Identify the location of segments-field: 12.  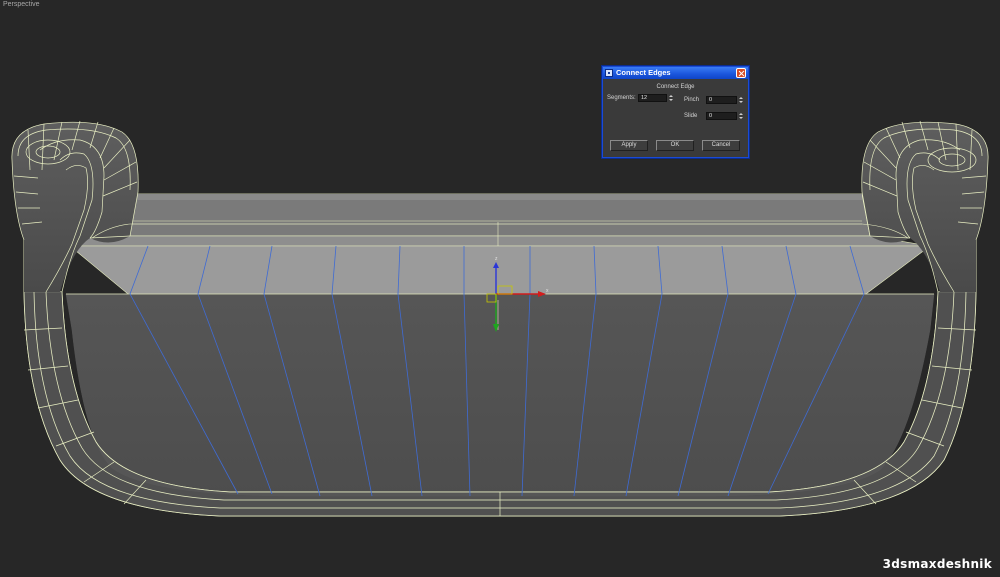
(652, 98).